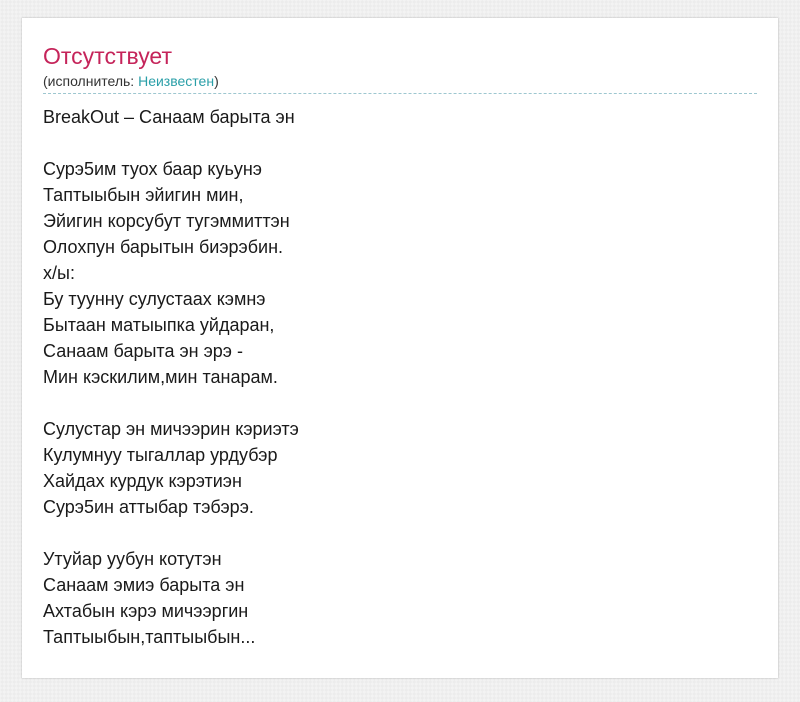 The width and height of the screenshot is (800, 702). I want to click on artist-prefix: (исполнитель:, so click(91, 81).